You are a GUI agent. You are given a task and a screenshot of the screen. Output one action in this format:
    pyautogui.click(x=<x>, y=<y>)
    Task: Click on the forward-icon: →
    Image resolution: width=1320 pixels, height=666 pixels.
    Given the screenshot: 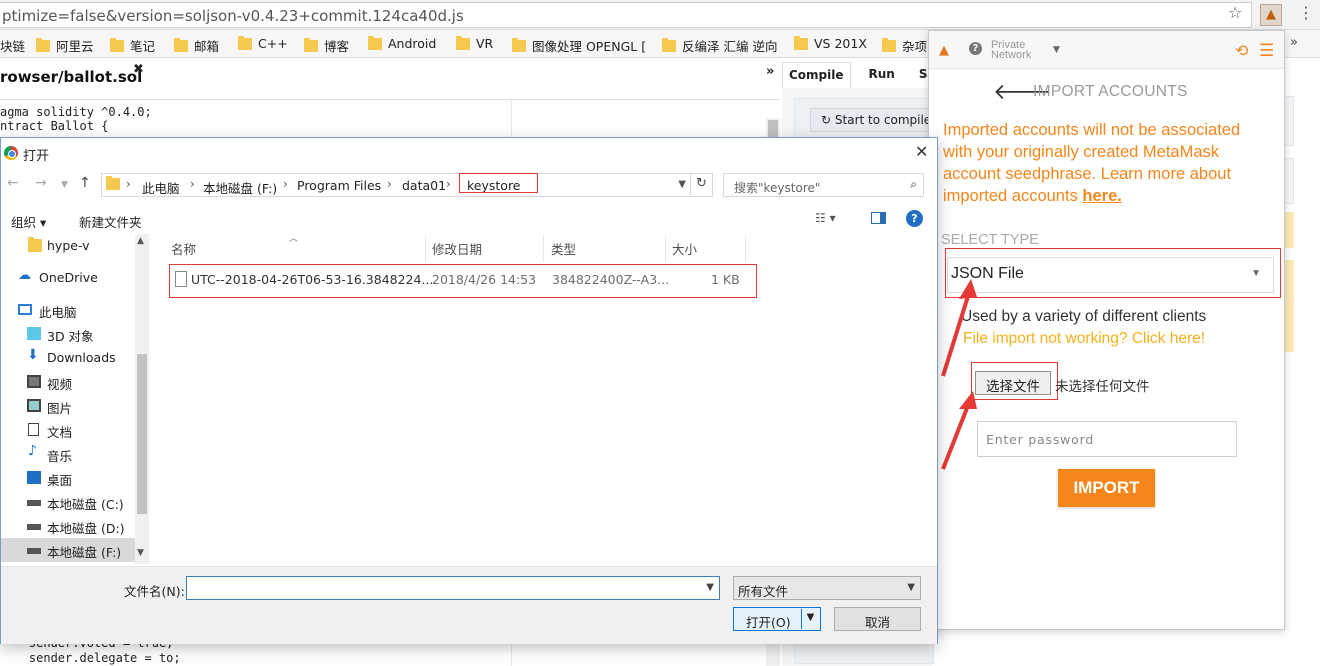 What is the action you would take?
    pyautogui.click(x=41, y=183)
    